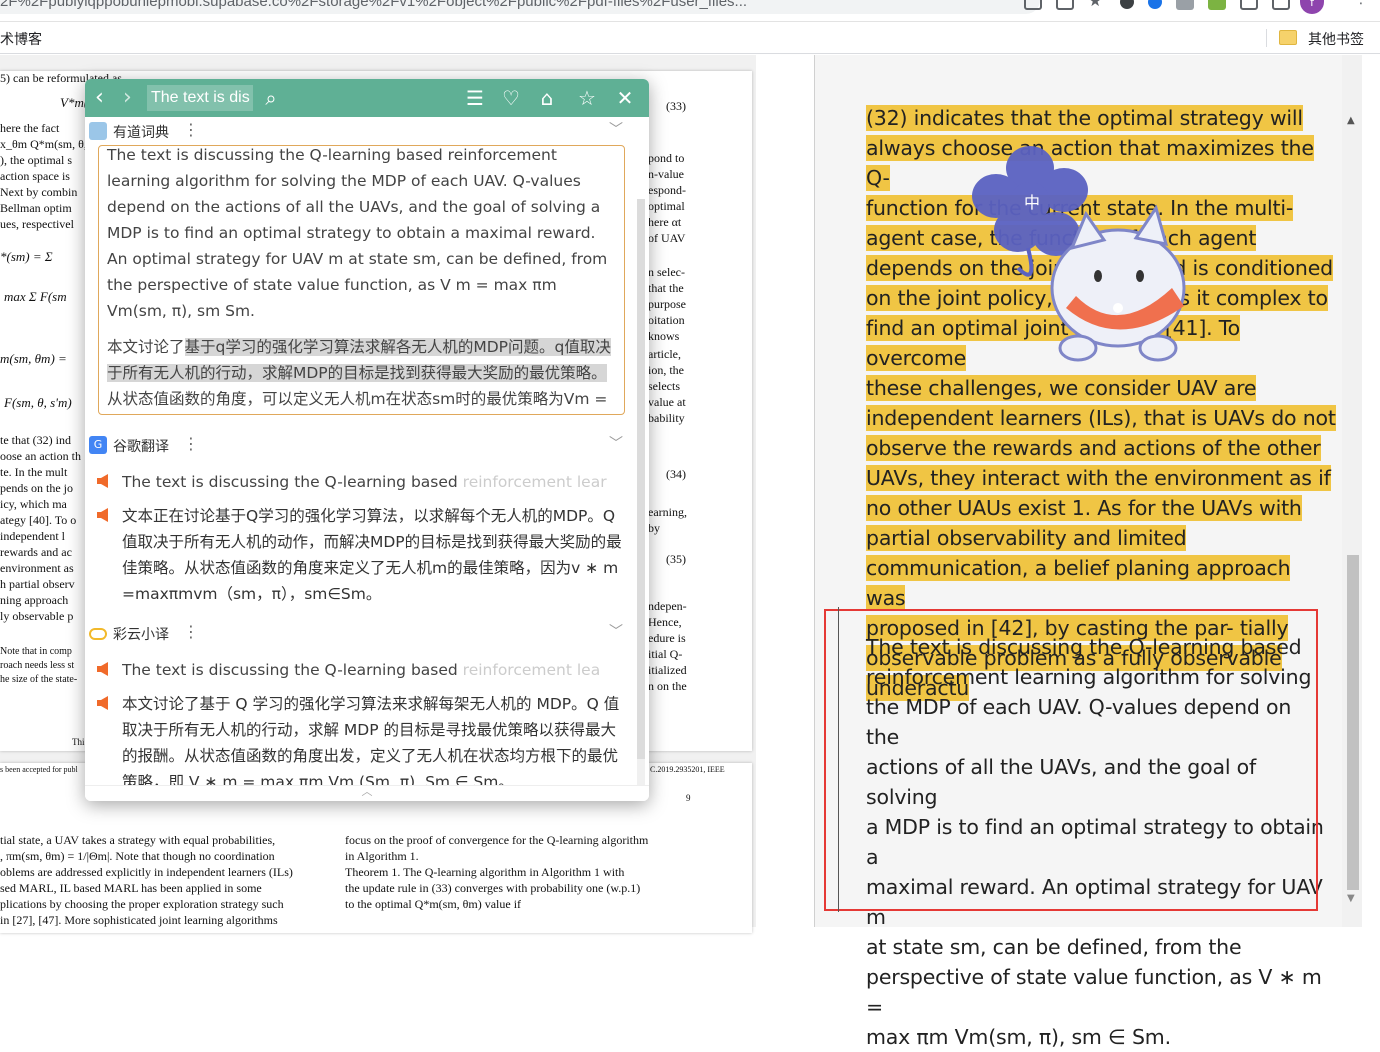  What do you see at coordinates (1127, 4) in the screenshot?
I see `extension-dark-icon` at bounding box center [1127, 4].